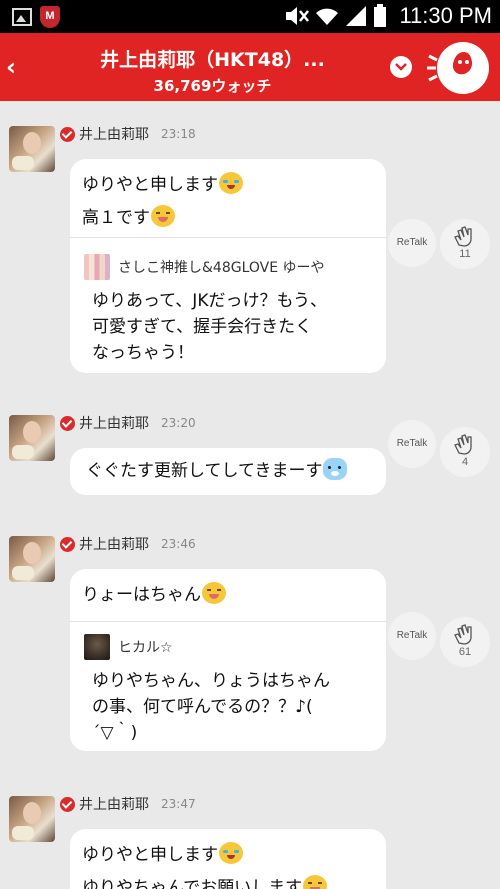 Image resolution: width=500 pixels, height=889 pixels. What do you see at coordinates (209, 301) in the screenshot?
I see `quote-line: ゆりあって、JKだっけ？もう、` at bounding box center [209, 301].